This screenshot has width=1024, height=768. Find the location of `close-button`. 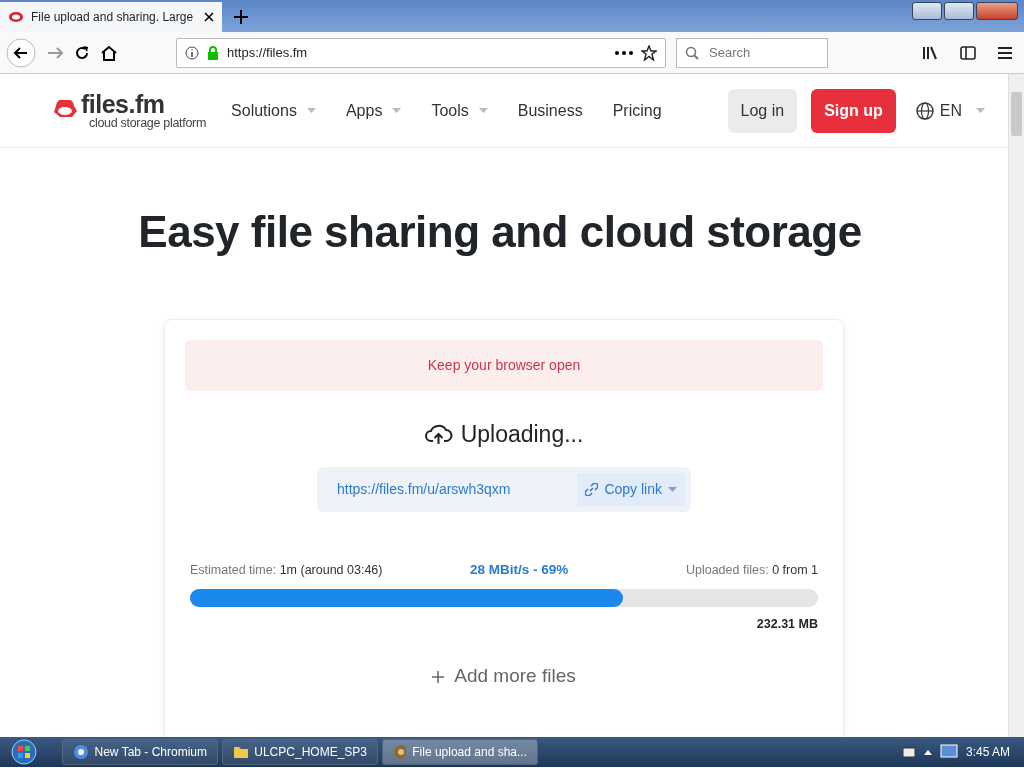

close-button is located at coordinates (997, 11).